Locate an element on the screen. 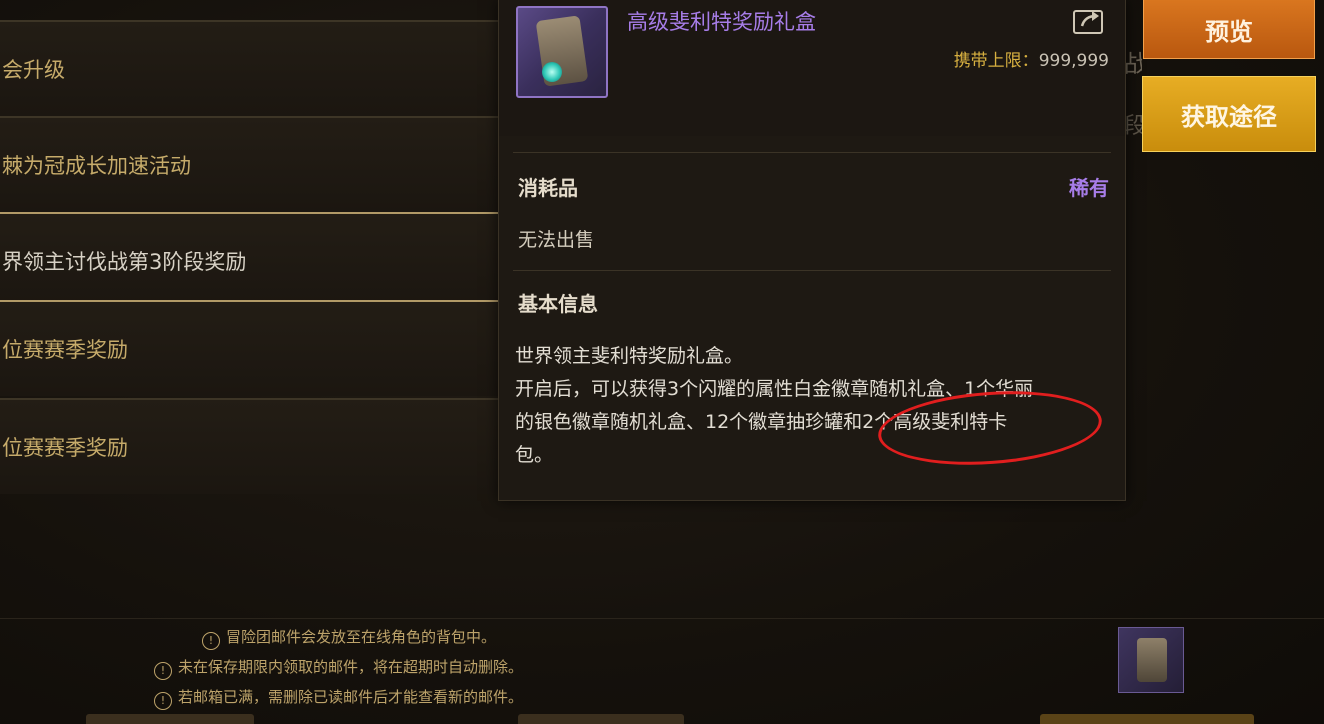  carry-limit-label: 携带上限： is located at coordinates (996, 61).